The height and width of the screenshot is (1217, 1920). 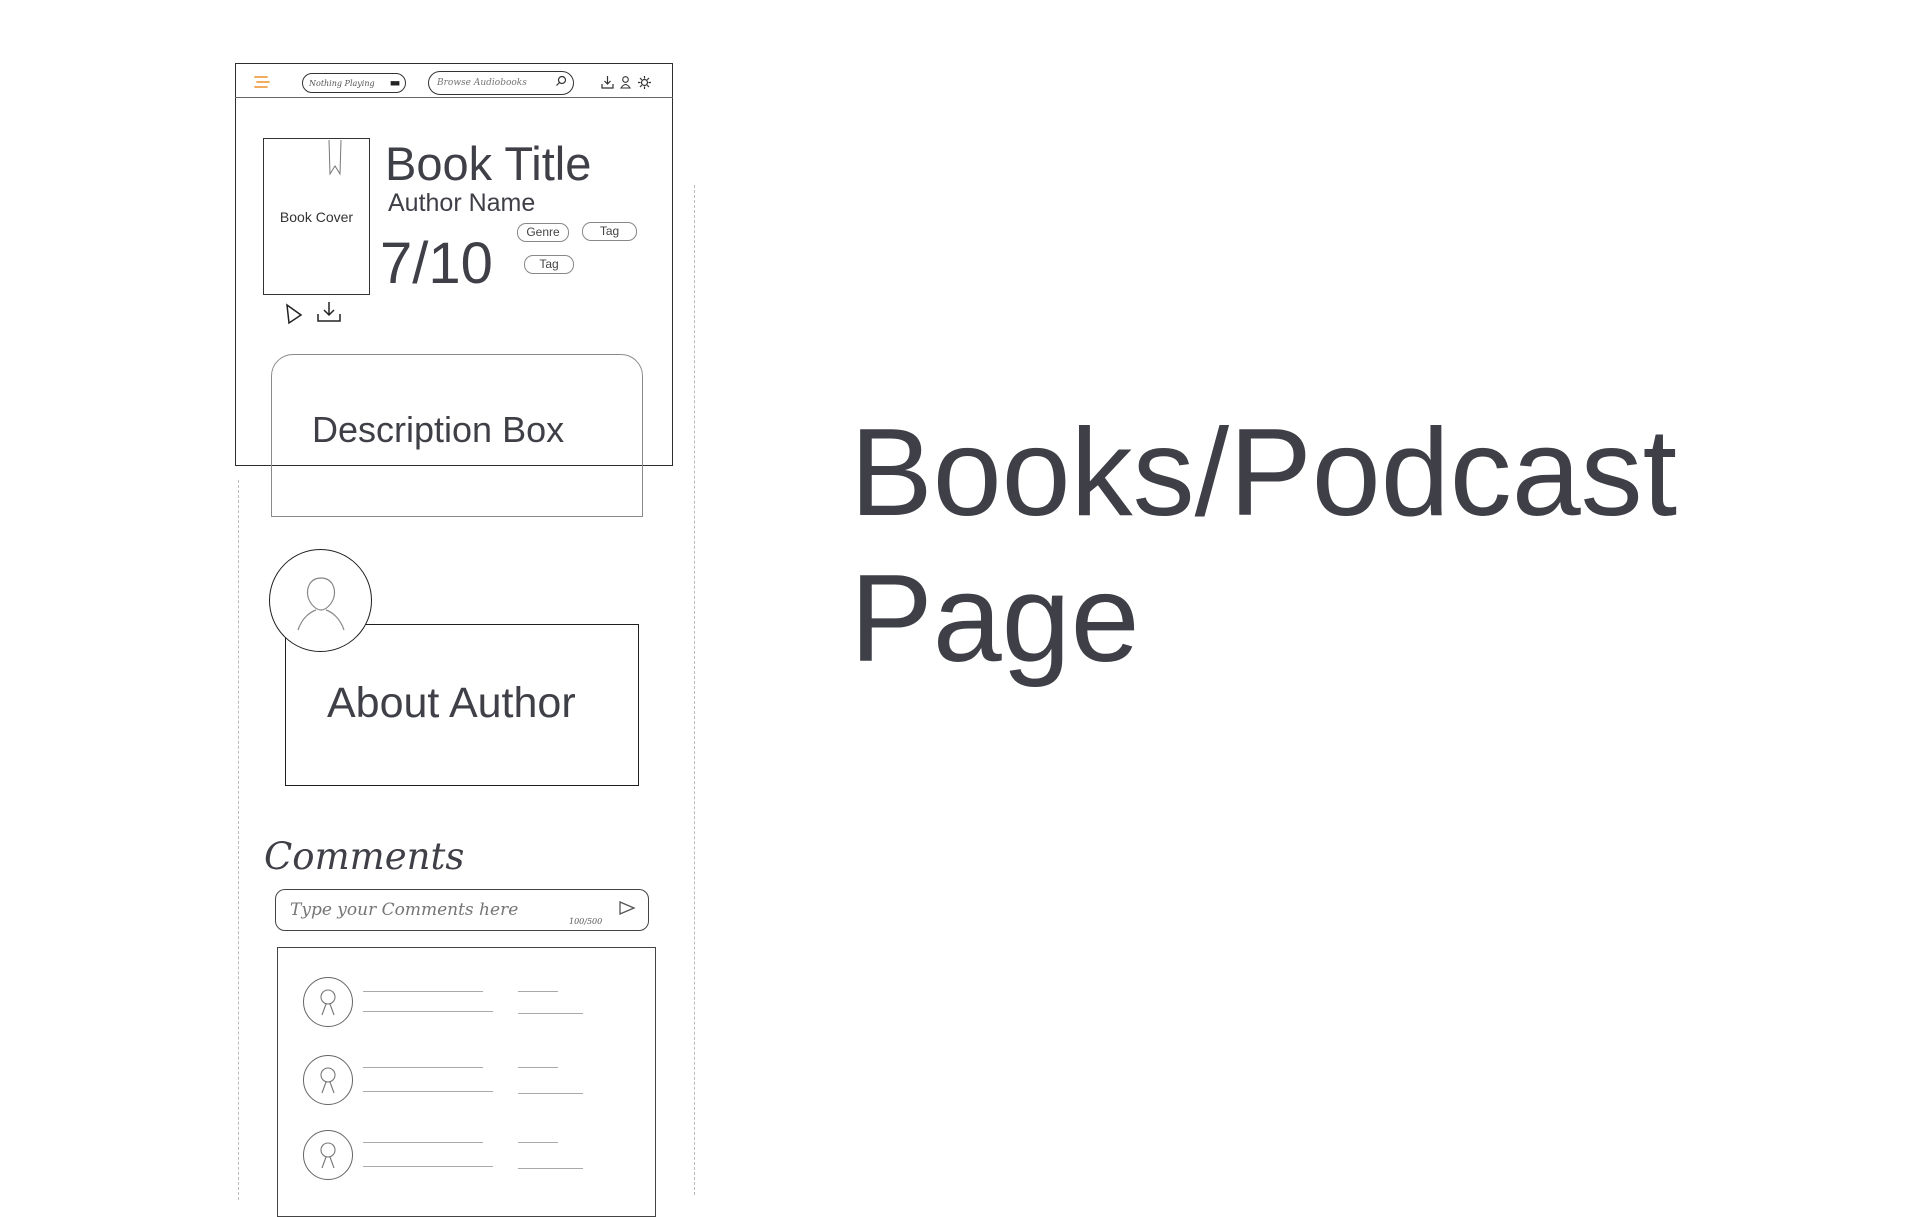 I want to click on author-name: Author Name, so click(x=461, y=203).